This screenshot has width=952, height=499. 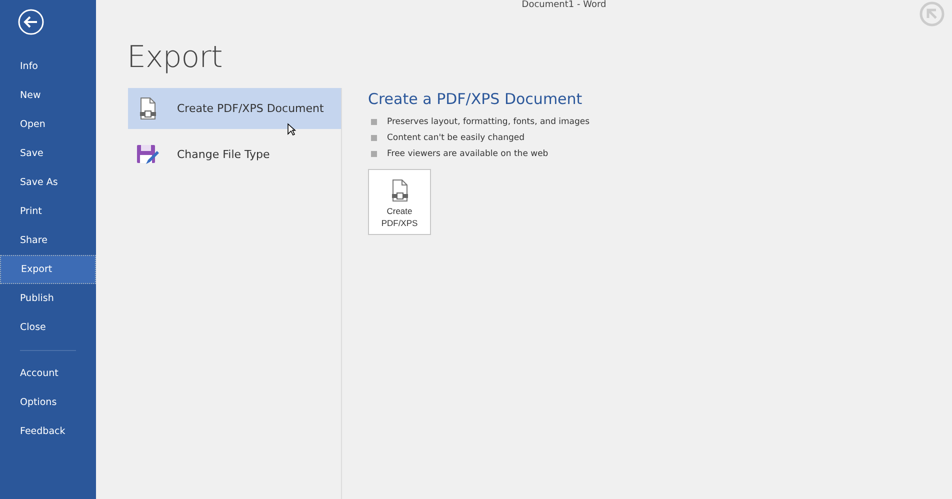 I want to click on create-pdf-button: Create PDF/XPS, so click(x=399, y=202).